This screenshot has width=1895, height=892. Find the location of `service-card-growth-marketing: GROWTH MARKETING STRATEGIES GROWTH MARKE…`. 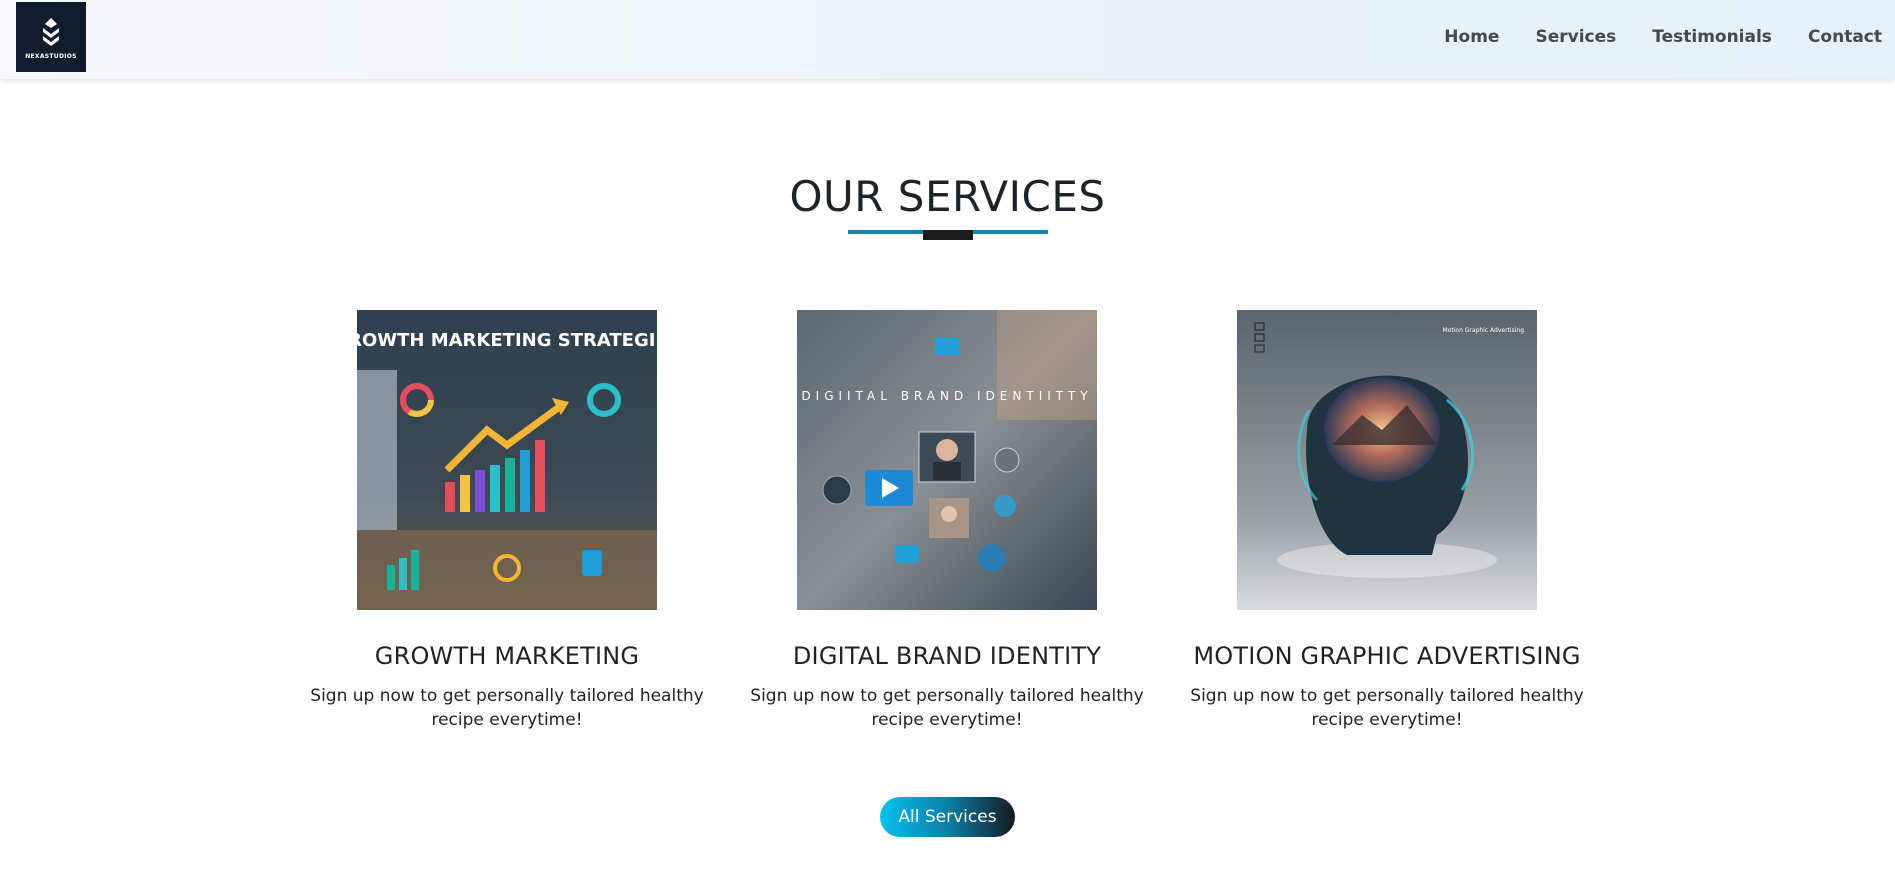

service-card-growth-marketing: GROWTH MARKETING STRATEGIES GROWTH MARKE… is located at coordinates (507, 521).